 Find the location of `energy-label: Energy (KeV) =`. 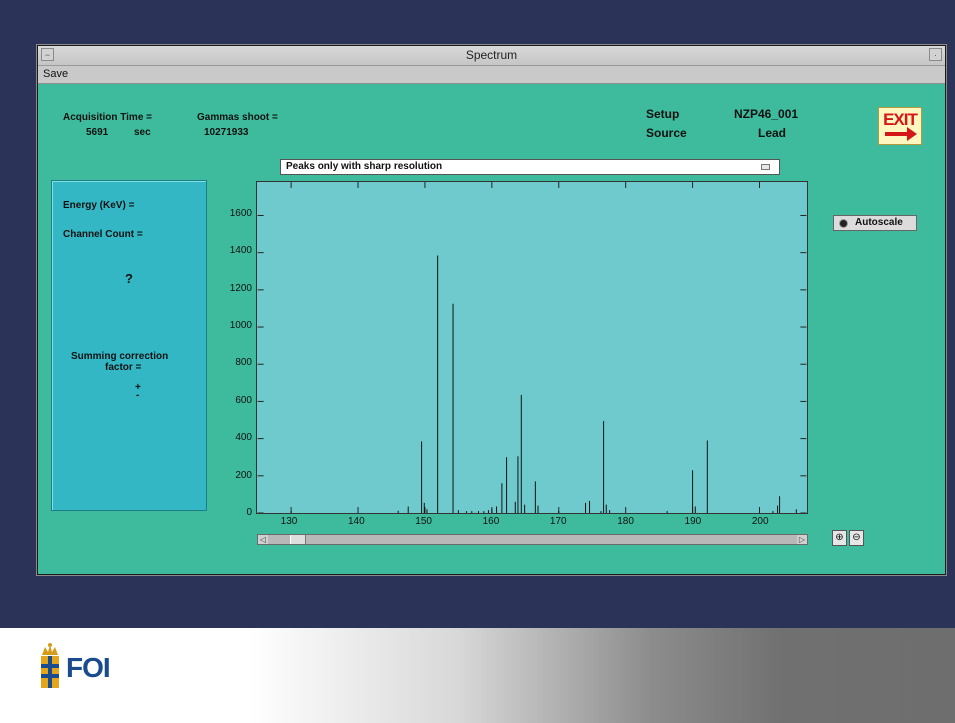

energy-label: Energy (KeV) = is located at coordinates (99, 205).